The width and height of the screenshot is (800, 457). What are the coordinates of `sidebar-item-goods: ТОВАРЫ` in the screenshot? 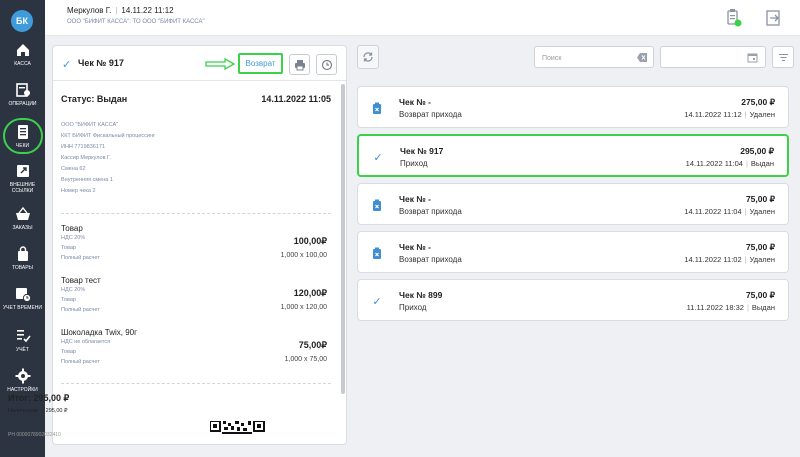 It's located at (22, 266).